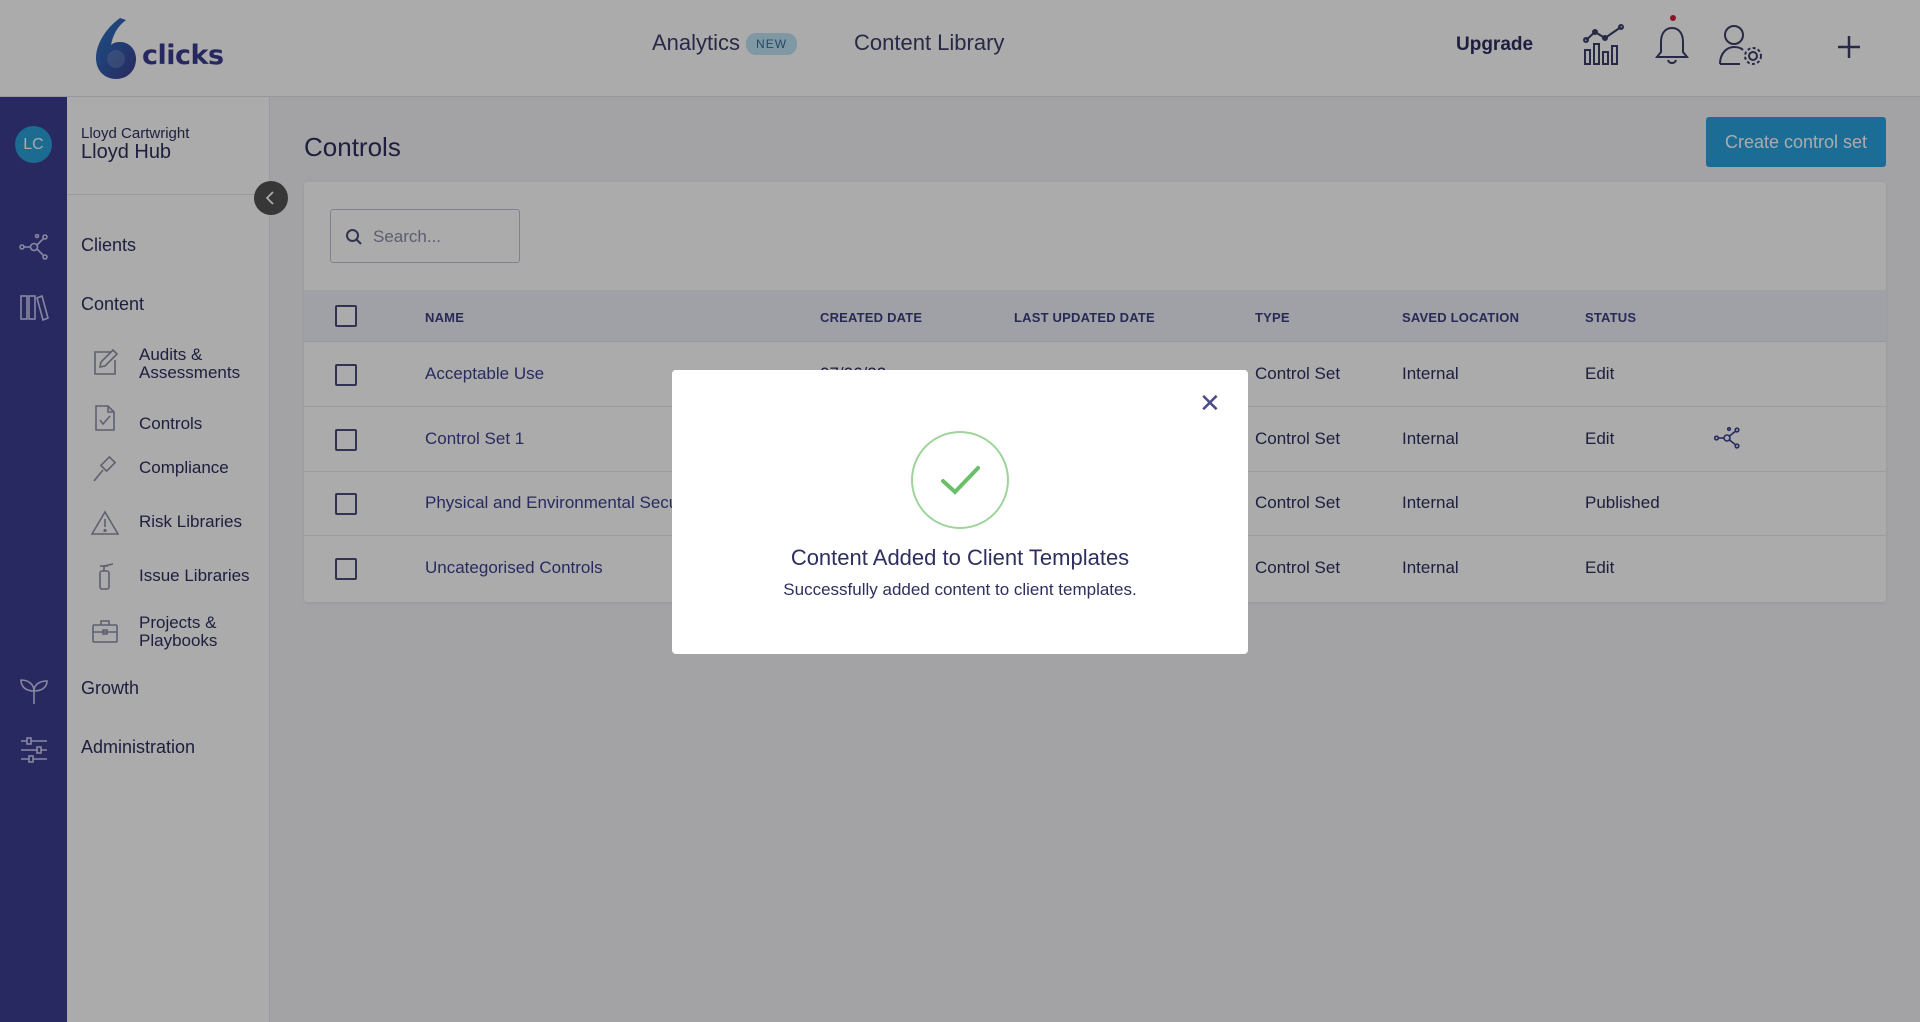 The height and width of the screenshot is (1022, 1920). I want to click on success-check-icon, so click(960, 480).